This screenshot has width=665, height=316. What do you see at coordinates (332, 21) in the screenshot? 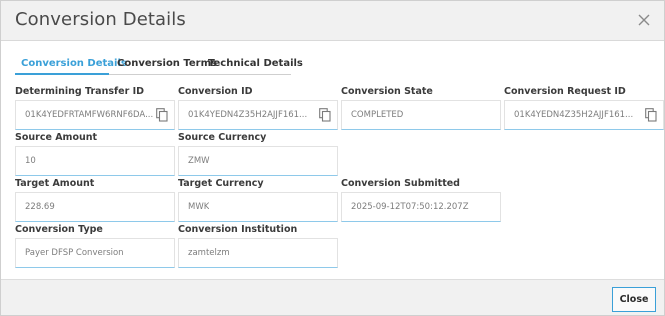
I see `dialog-header: Conversion Details` at bounding box center [332, 21].